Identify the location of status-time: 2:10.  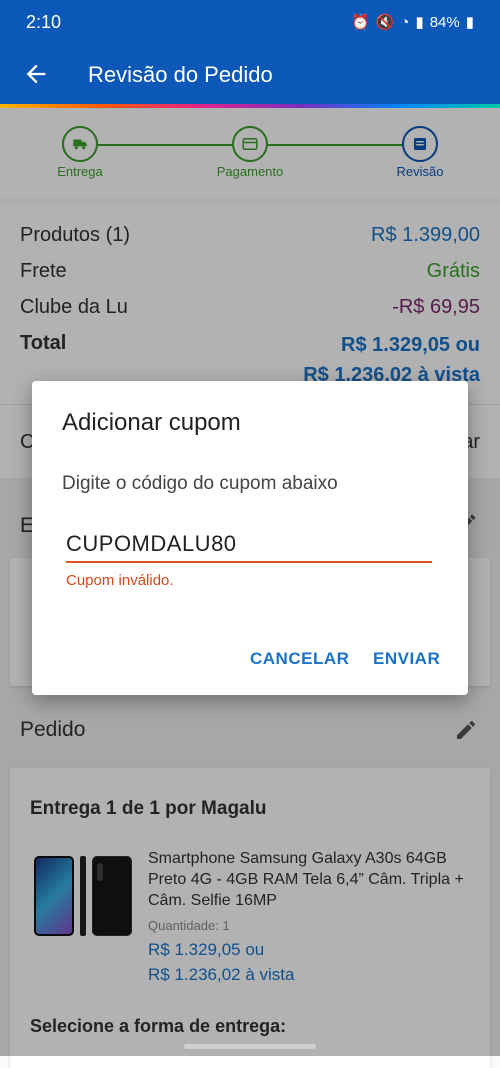
(44, 22).